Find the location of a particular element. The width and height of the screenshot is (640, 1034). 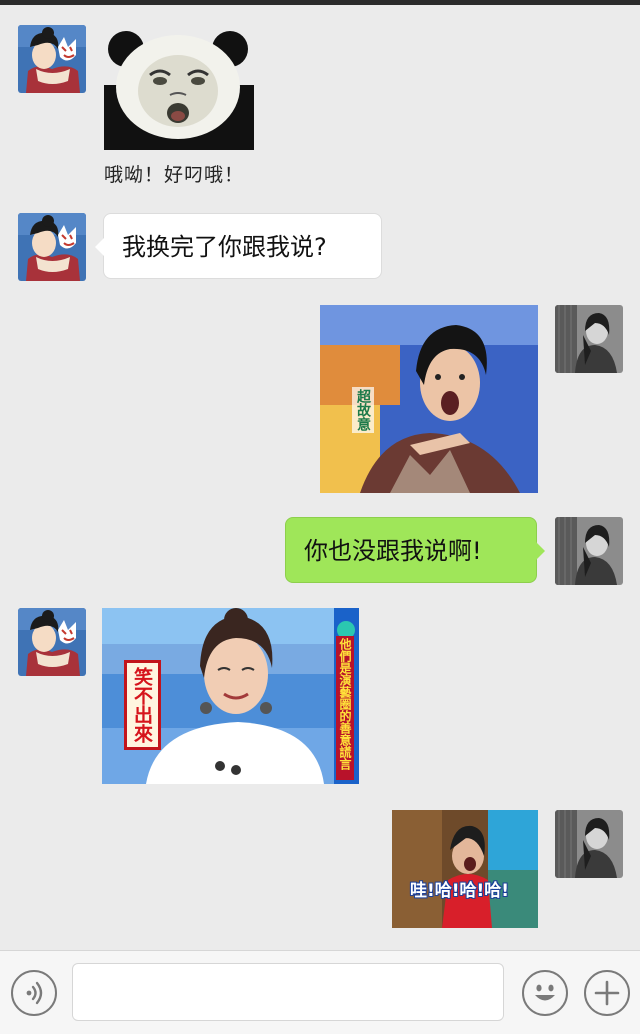

image-caption: 笑不出來 is located at coordinates (142, 705).